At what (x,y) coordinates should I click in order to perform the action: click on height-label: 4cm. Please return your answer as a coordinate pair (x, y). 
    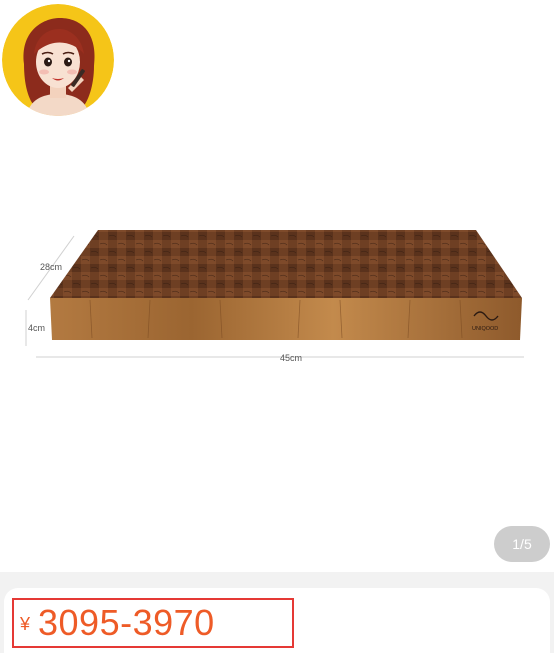
    Looking at the image, I should click on (36, 328).